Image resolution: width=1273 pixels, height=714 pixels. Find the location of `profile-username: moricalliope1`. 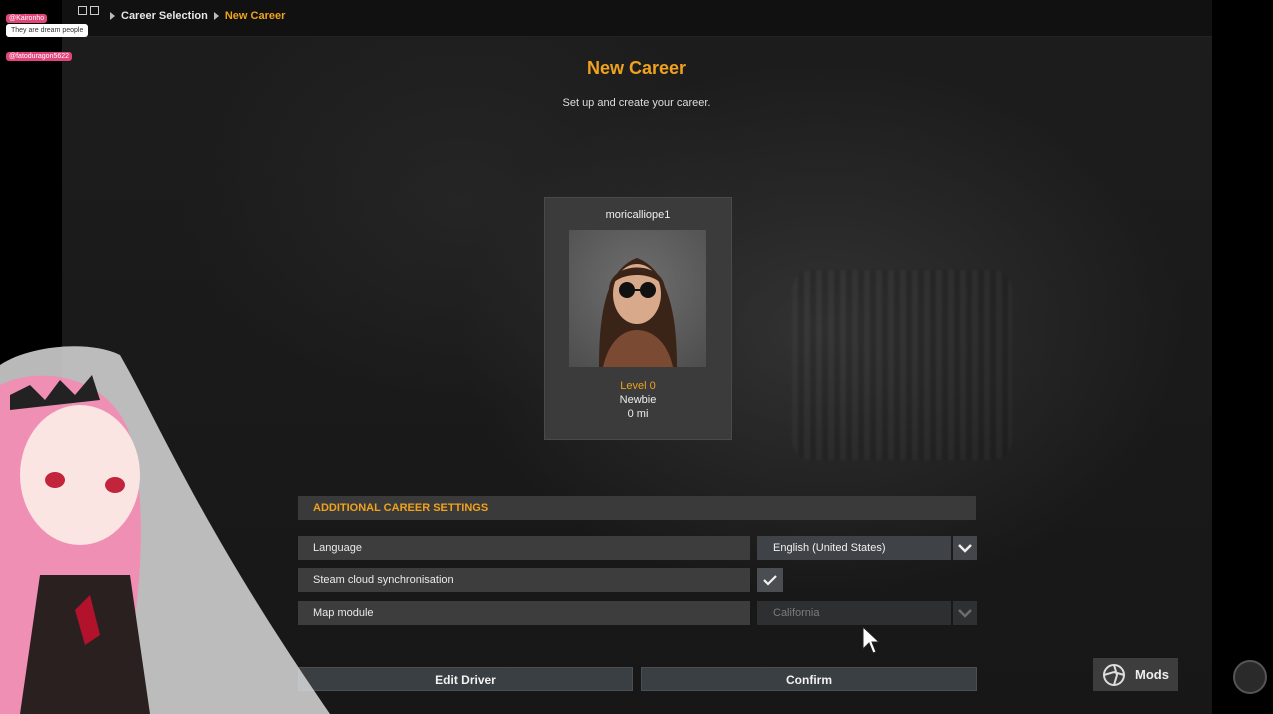

profile-username: moricalliope1 is located at coordinates (638, 215).